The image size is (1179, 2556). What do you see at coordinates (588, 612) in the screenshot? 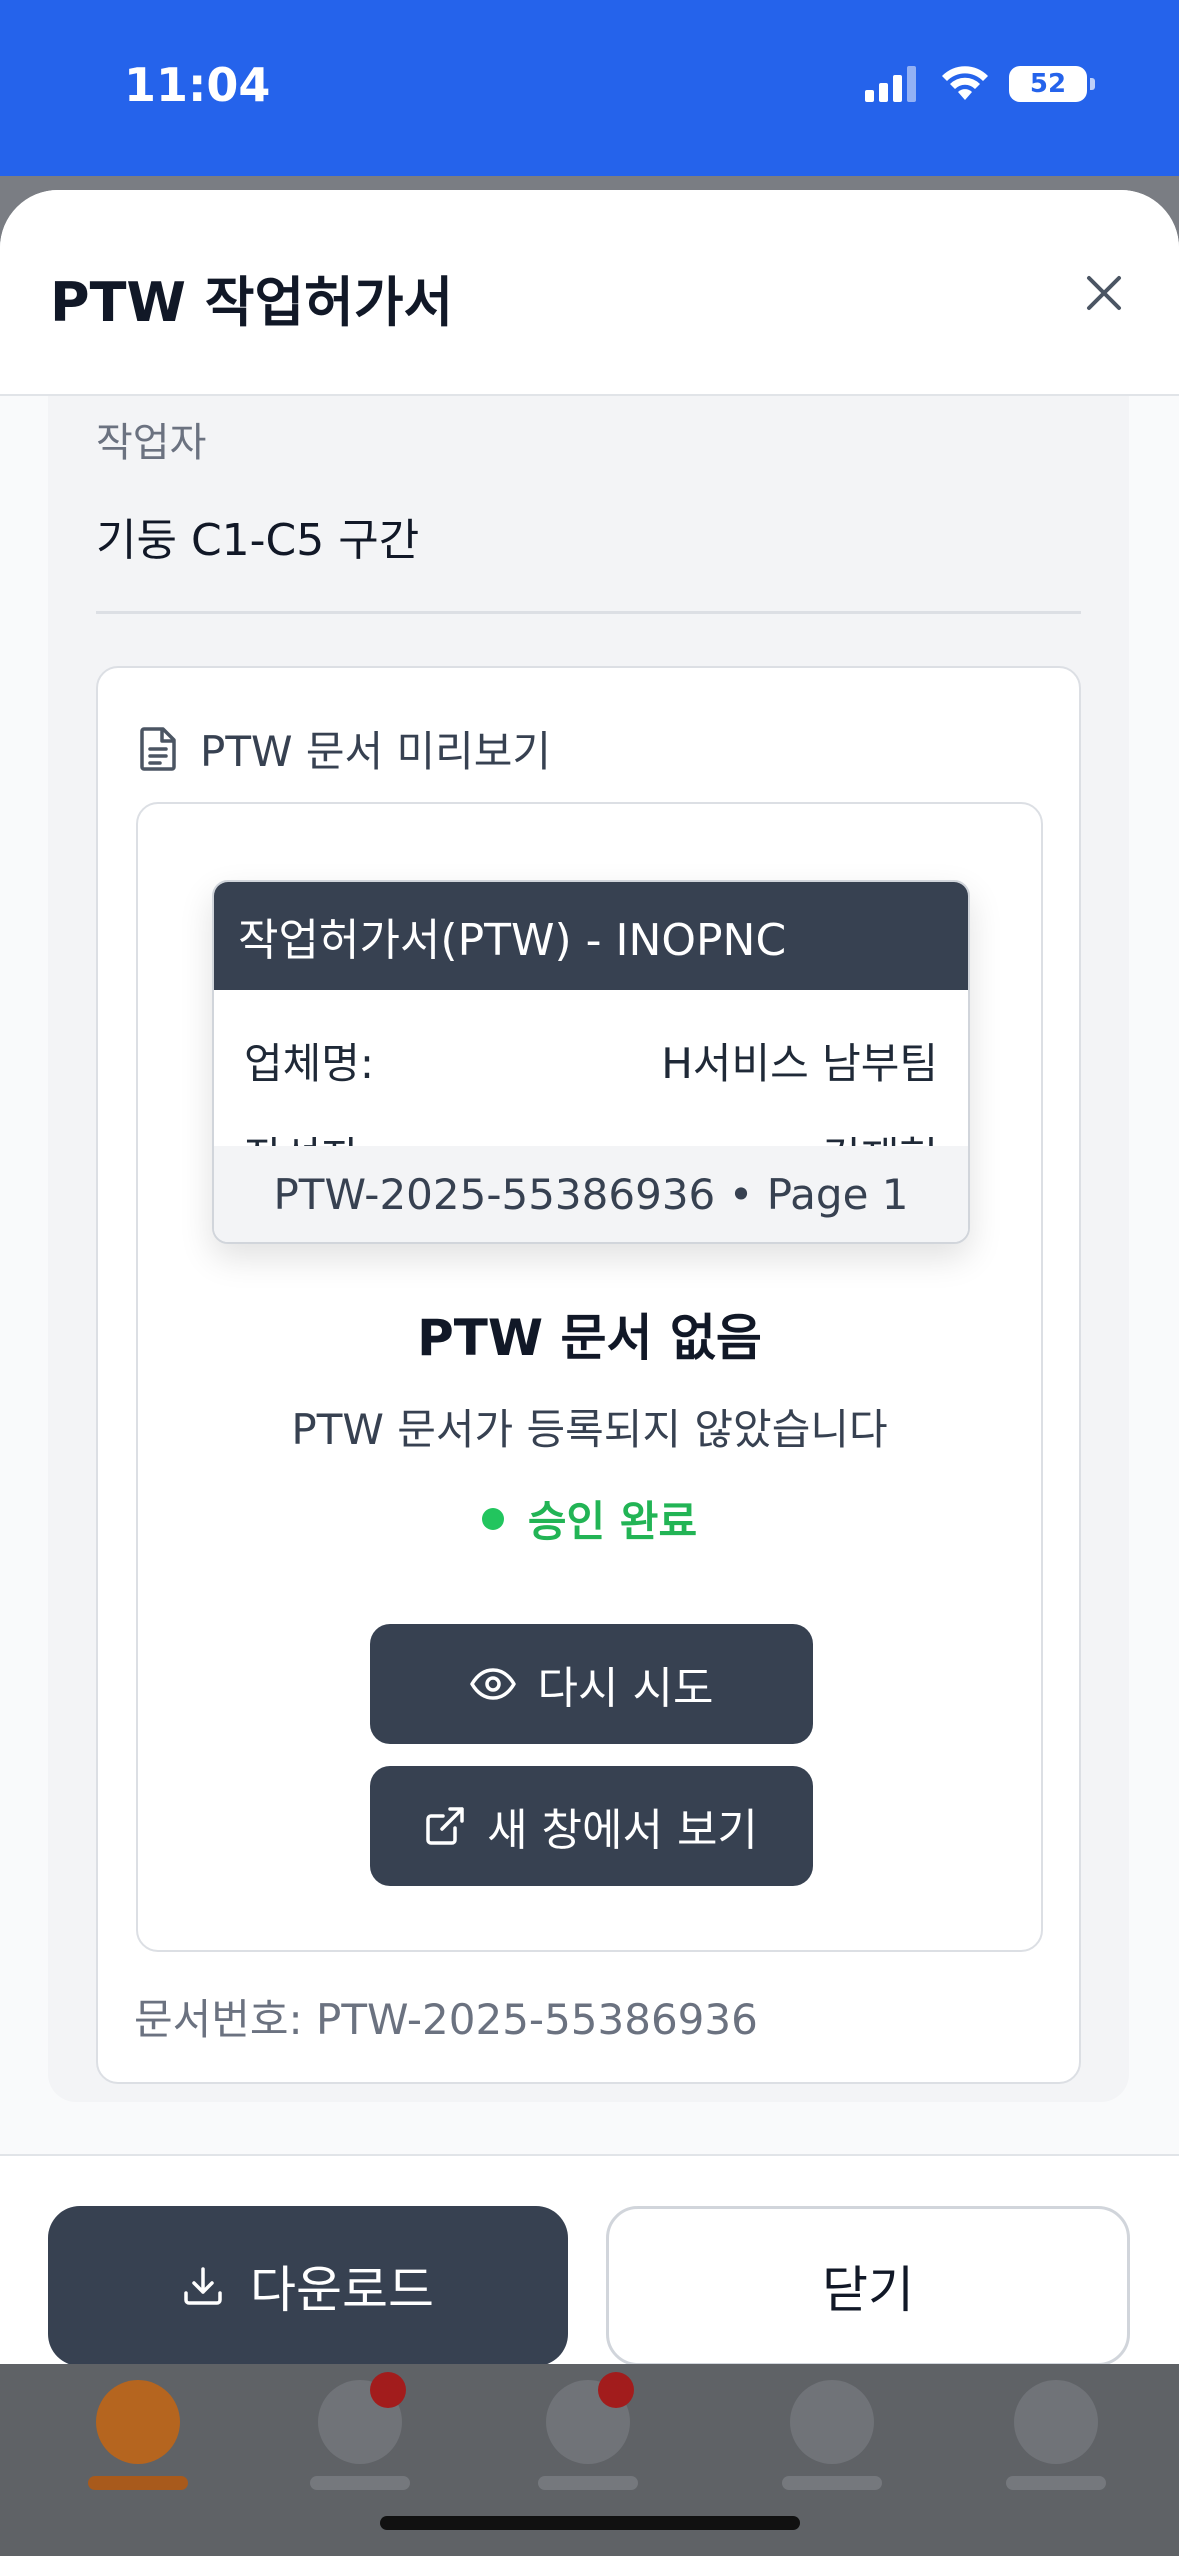
I see `divider` at bounding box center [588, 612].